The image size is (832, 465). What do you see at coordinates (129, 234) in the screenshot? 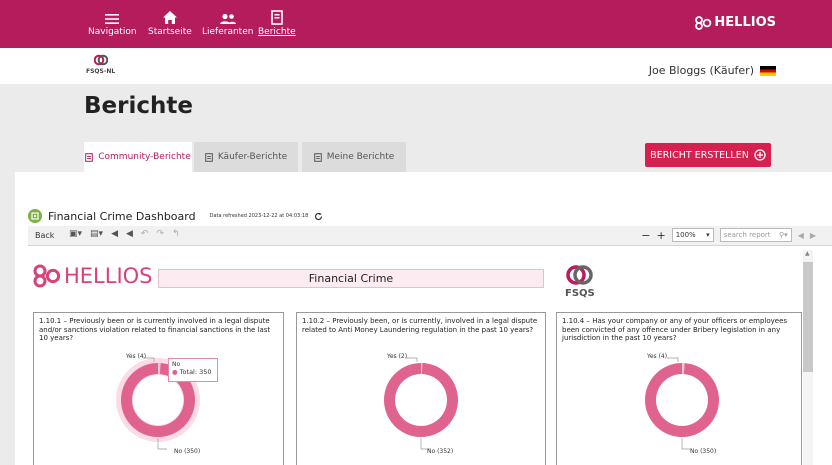
I see `previous-page-icon: ◀` at bounding box center [129, 234].